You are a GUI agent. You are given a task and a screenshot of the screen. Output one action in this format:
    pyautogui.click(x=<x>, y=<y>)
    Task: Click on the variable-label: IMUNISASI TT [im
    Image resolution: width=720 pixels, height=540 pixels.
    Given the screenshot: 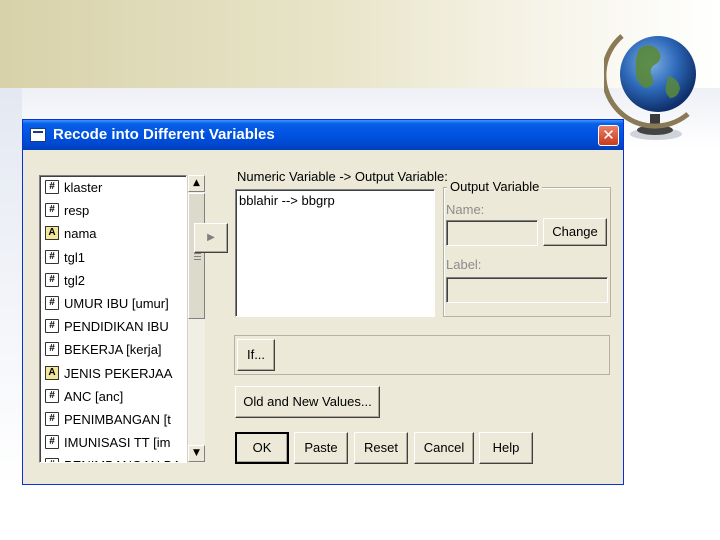 What is the action you would take?
    pyautogui.click(x=117, y=443)
    